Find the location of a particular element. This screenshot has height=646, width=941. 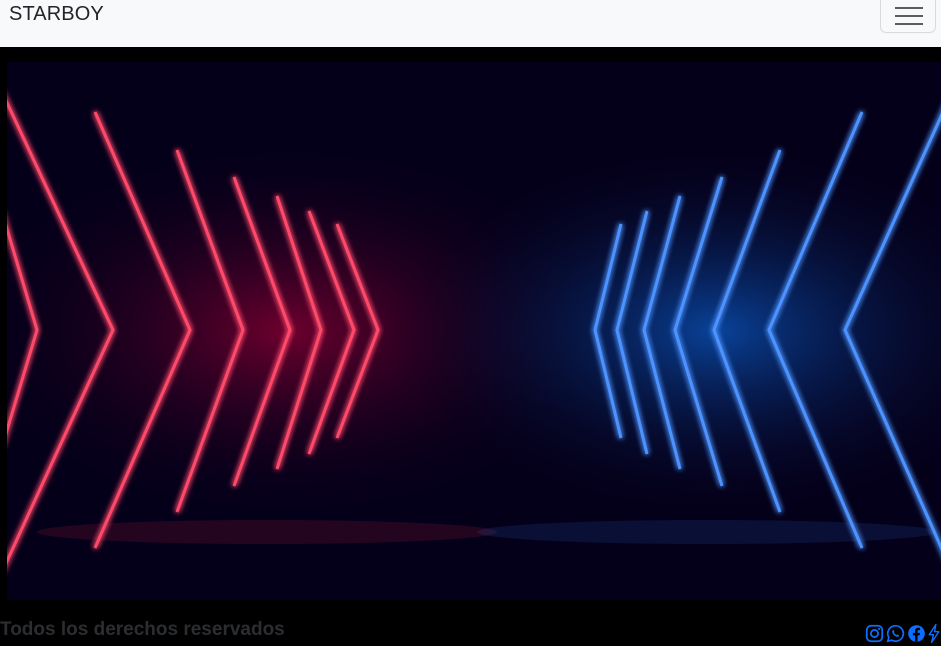

facebook-icon is located at coordinates (916, 633).